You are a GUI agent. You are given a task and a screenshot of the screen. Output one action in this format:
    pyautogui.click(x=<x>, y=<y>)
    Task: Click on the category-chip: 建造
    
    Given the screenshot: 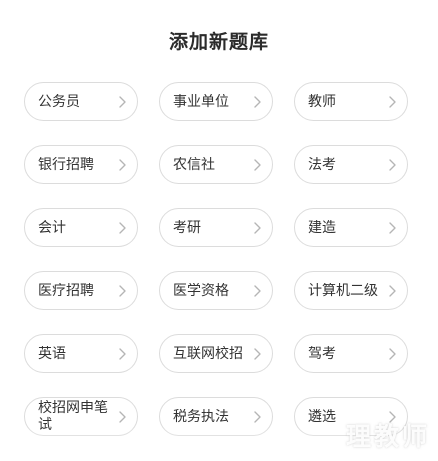 What is the action you would take?
    pyautogui.click(x=351, y=227)
    